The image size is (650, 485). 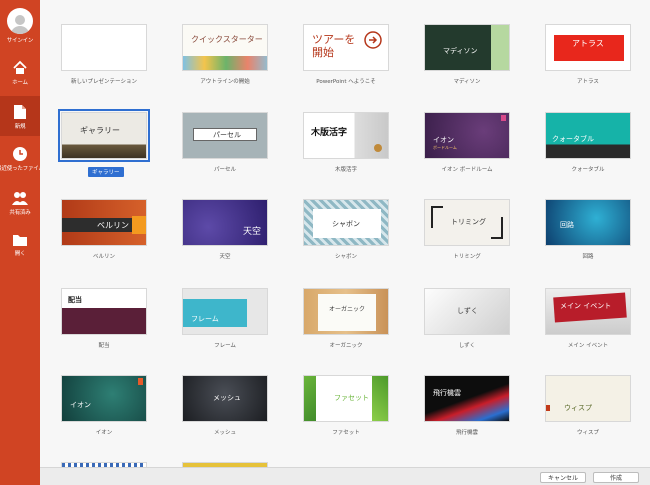 What do you see at coordinates (588, 47) in the screenshot?
I see `template-thumbnail: アトラス` at bounding box center [588, 47].